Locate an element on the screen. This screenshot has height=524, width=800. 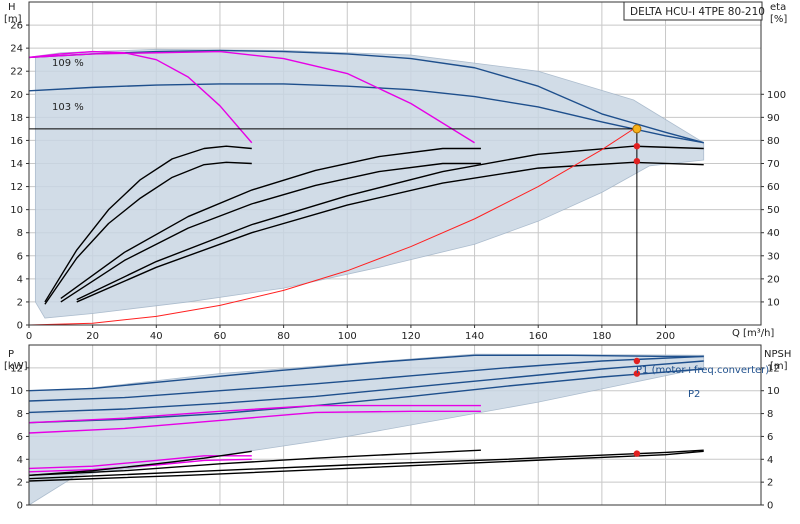
x-tick-label: 160 is located at coordinates (538, 336).